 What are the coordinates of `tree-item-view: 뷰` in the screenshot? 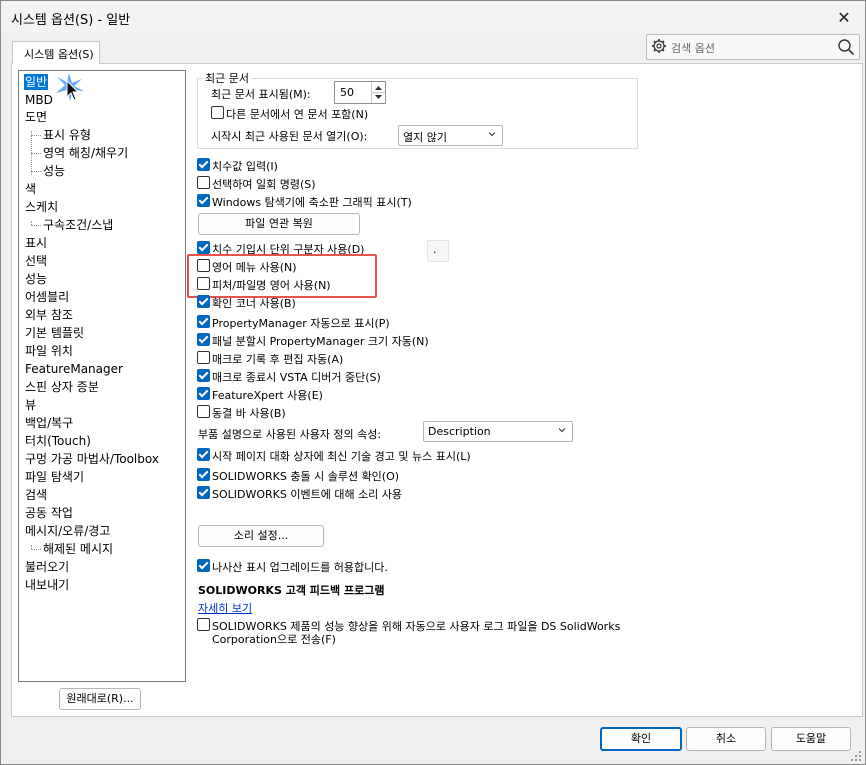 It's located at (30, 405).